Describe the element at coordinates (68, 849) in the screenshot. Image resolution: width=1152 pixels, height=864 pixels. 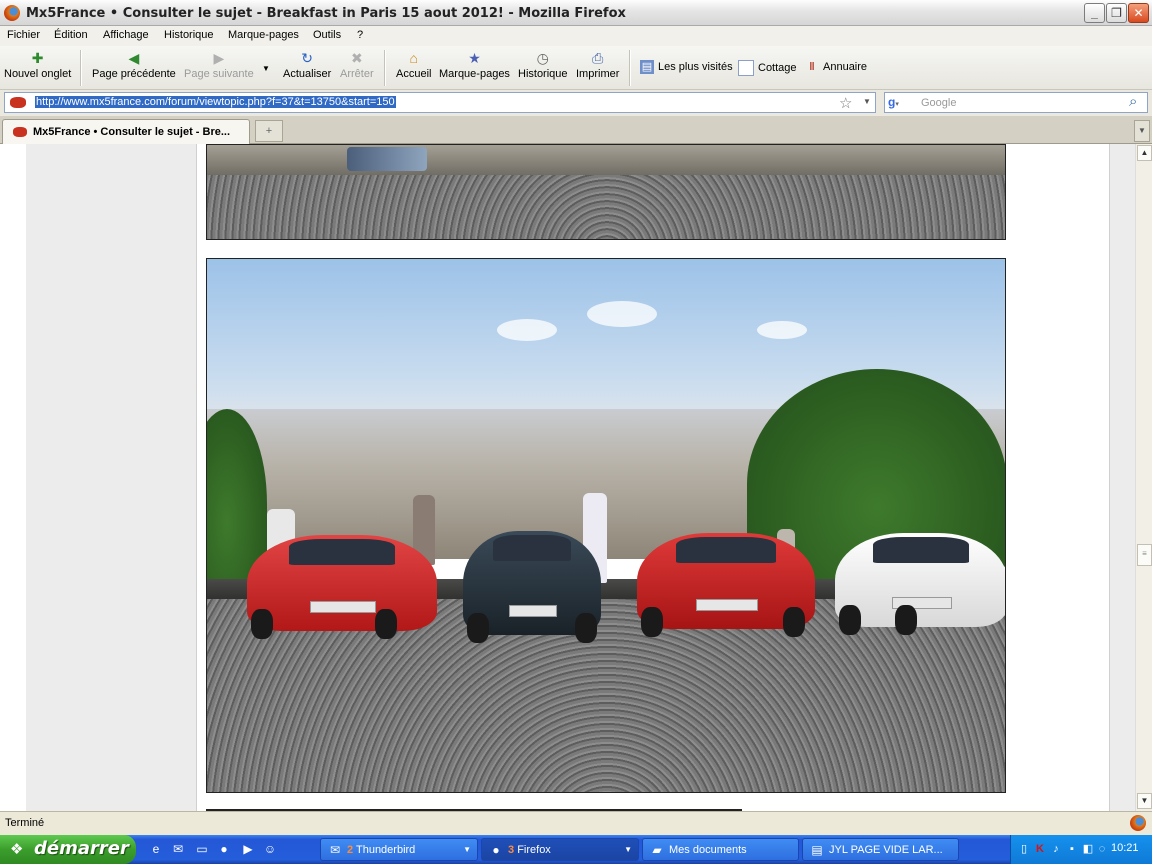
I see `start-button: ❖ démarrer` at that location.